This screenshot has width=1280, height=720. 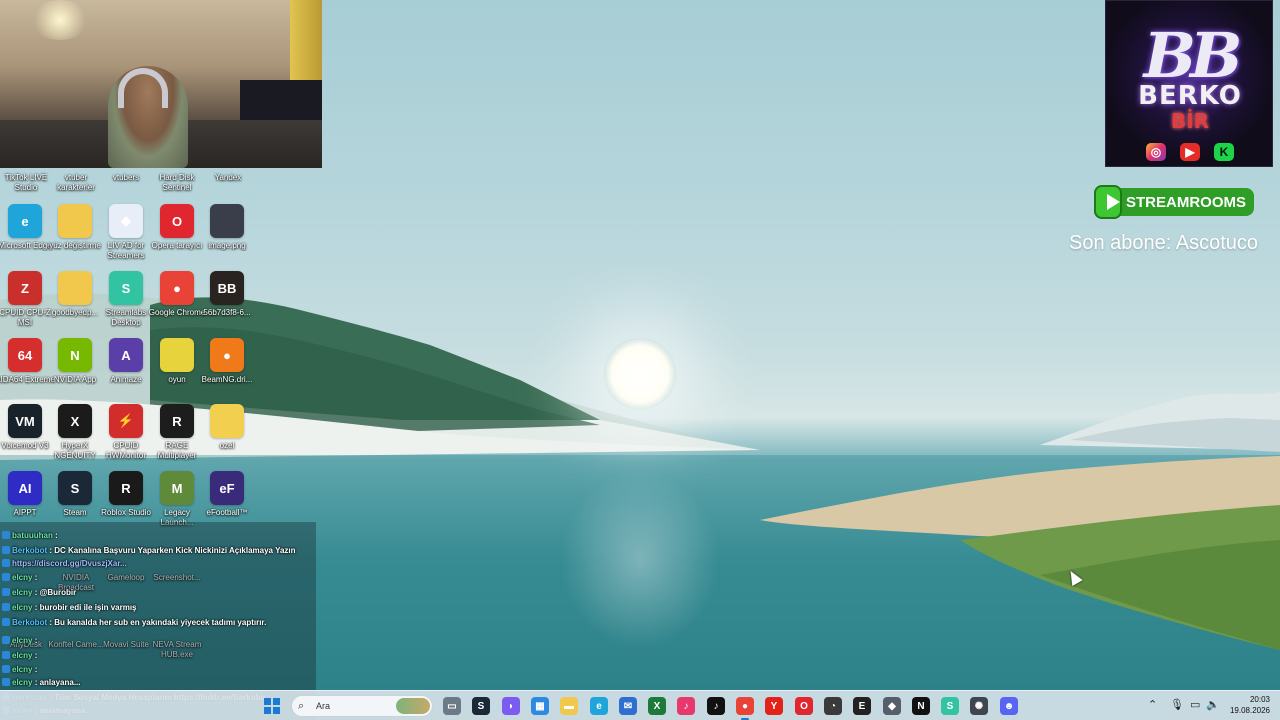 I want to click on youtube-icon: ▶, so click(x=1190, y=152).